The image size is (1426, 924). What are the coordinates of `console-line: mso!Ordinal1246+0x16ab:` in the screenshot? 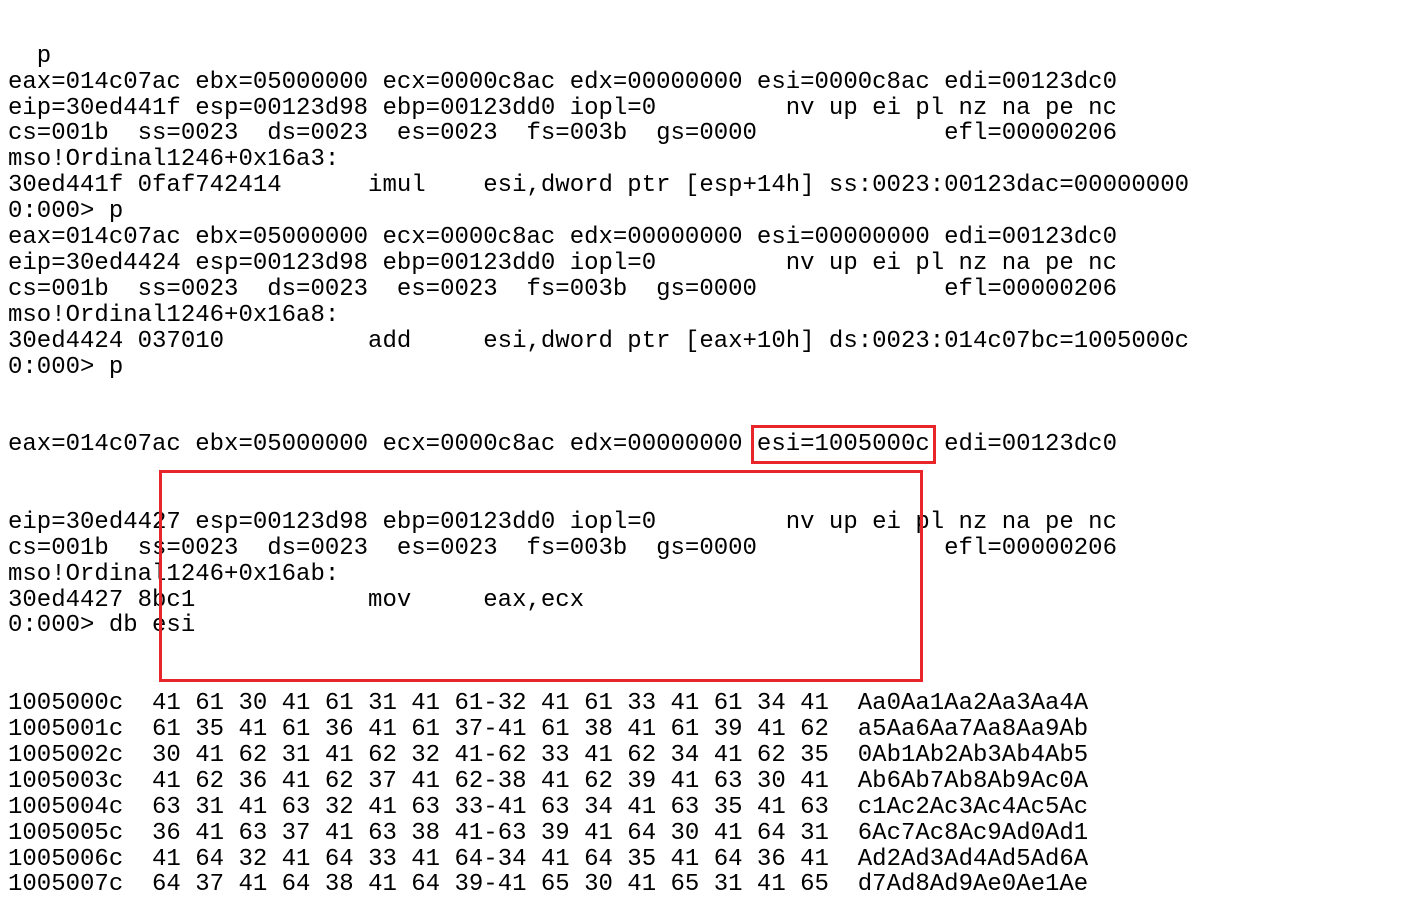 It's located at (174, 574).